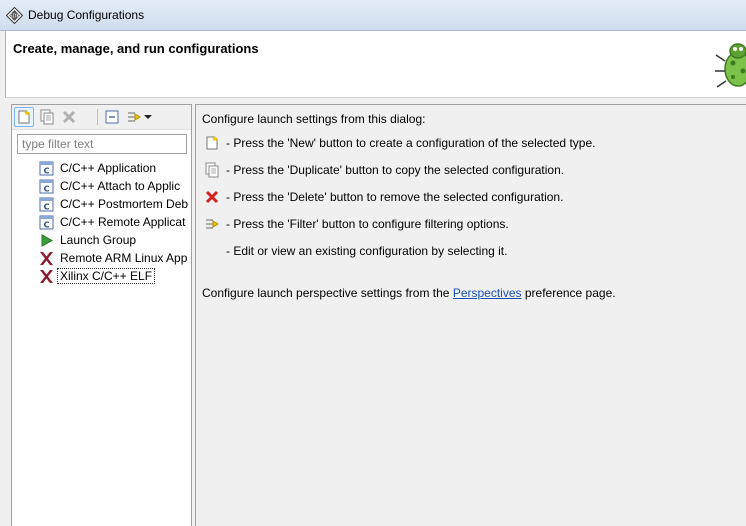 The height and width of the screenshot is (526, 746). I want to click on chevron-down-icon, so click(148, 117).